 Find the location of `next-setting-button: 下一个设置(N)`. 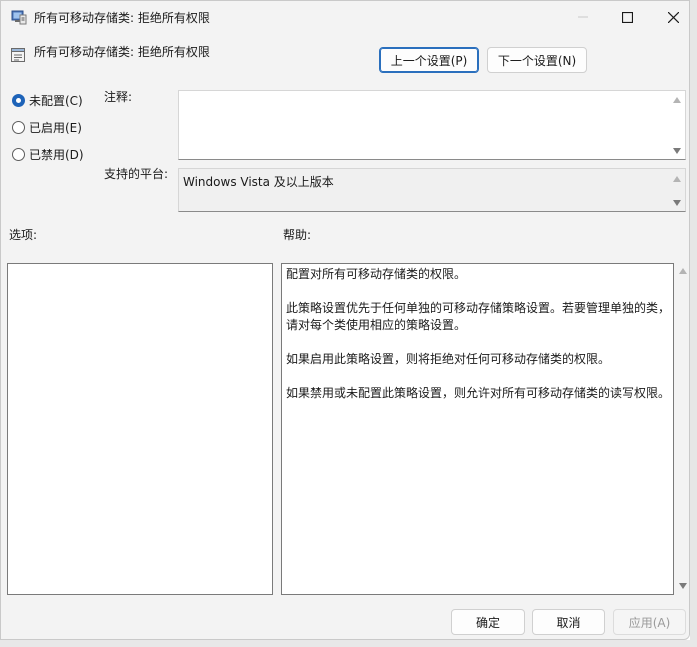

next-setting-button: 下一个设置(N) is located at coordinates (537, 60).